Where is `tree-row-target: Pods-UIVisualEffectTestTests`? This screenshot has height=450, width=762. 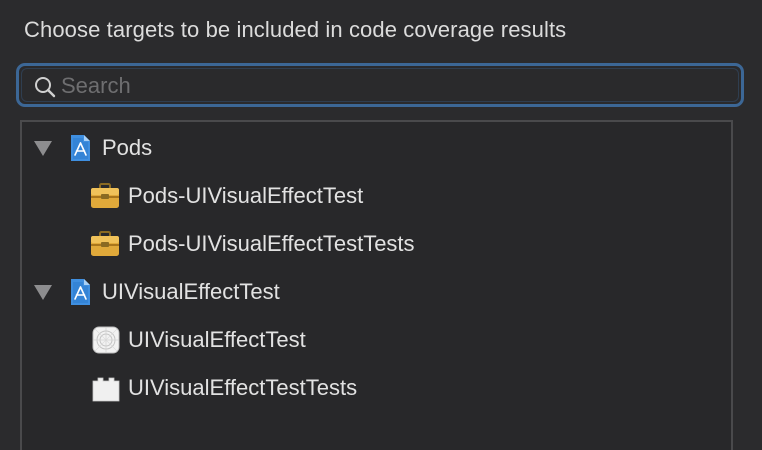
tree-row-target: Pods-UIVisualEffectTestTests is located at coordinates (376, 244).